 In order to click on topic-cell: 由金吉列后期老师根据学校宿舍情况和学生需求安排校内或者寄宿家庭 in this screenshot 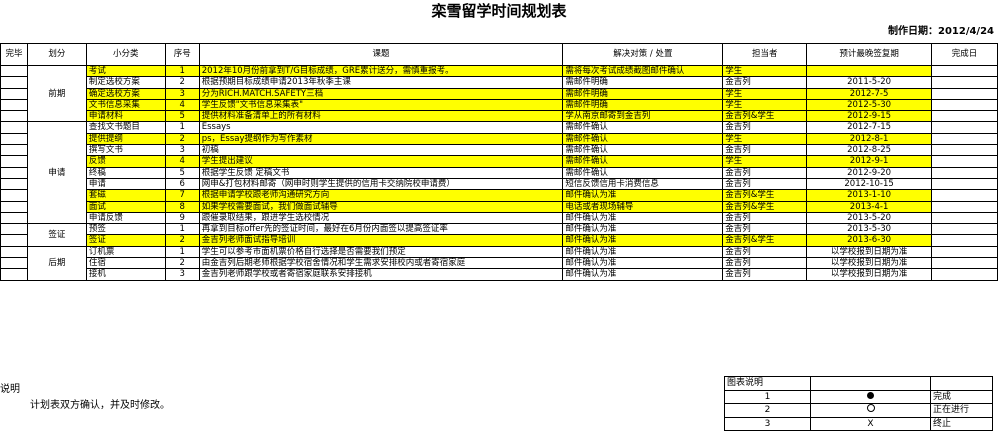, I will do `click(381, 263)`.